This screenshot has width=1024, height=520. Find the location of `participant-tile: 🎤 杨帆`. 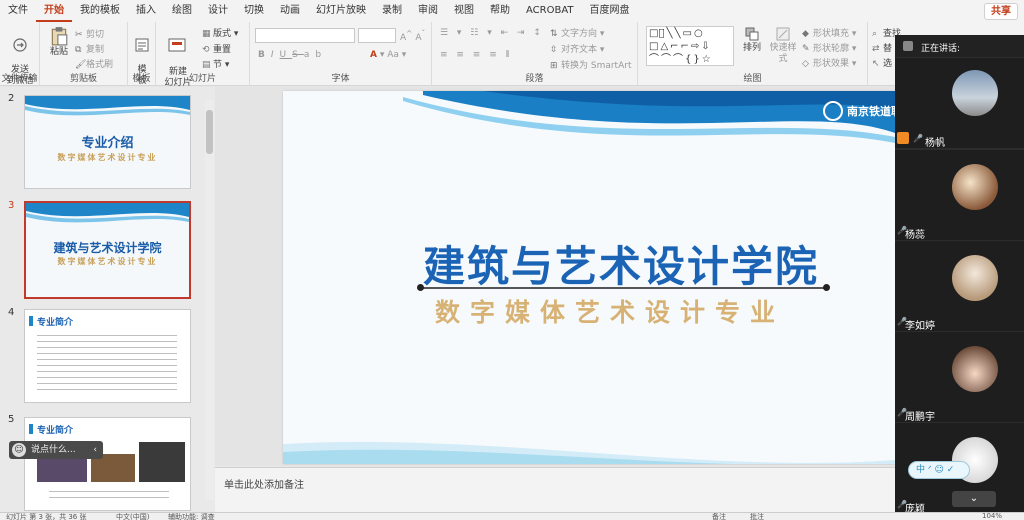

participant-tile: 🎤 杨帆 is located at coordinates (959, 103).